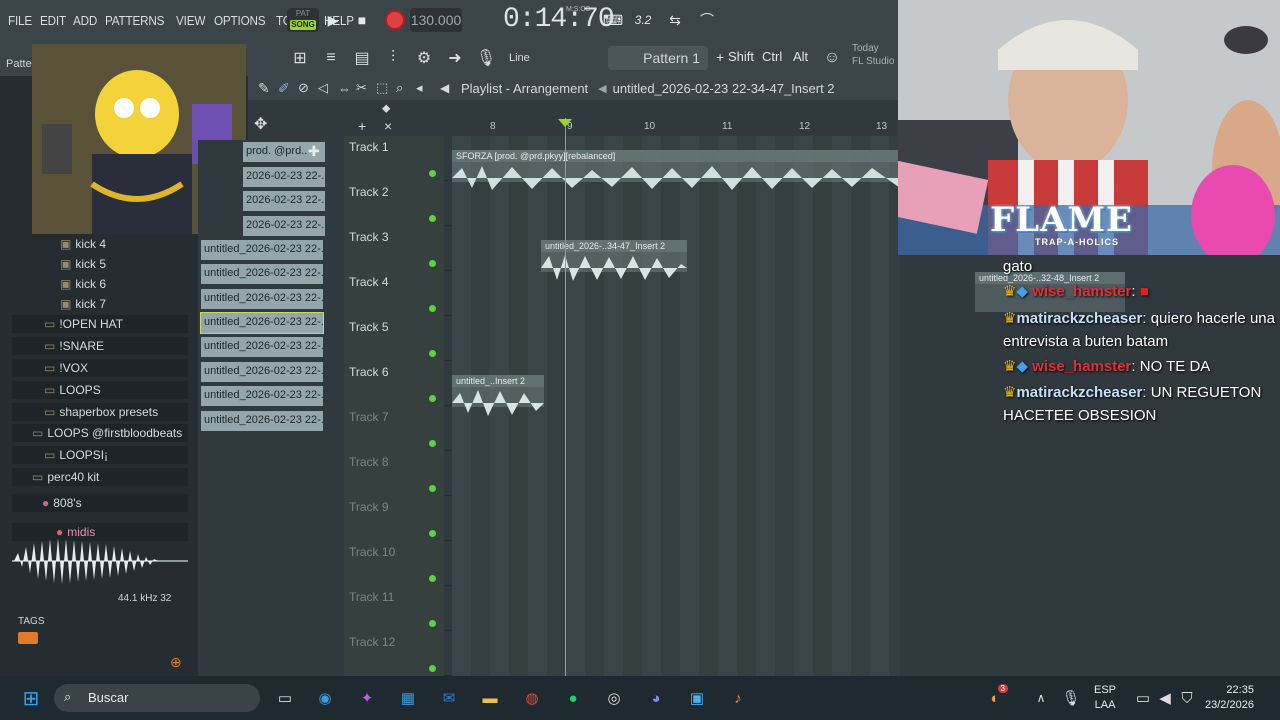 The width and height of the screenshot is (1280, 720). I want to click on browser-item: ▣ kick 6, so click(83, 284).